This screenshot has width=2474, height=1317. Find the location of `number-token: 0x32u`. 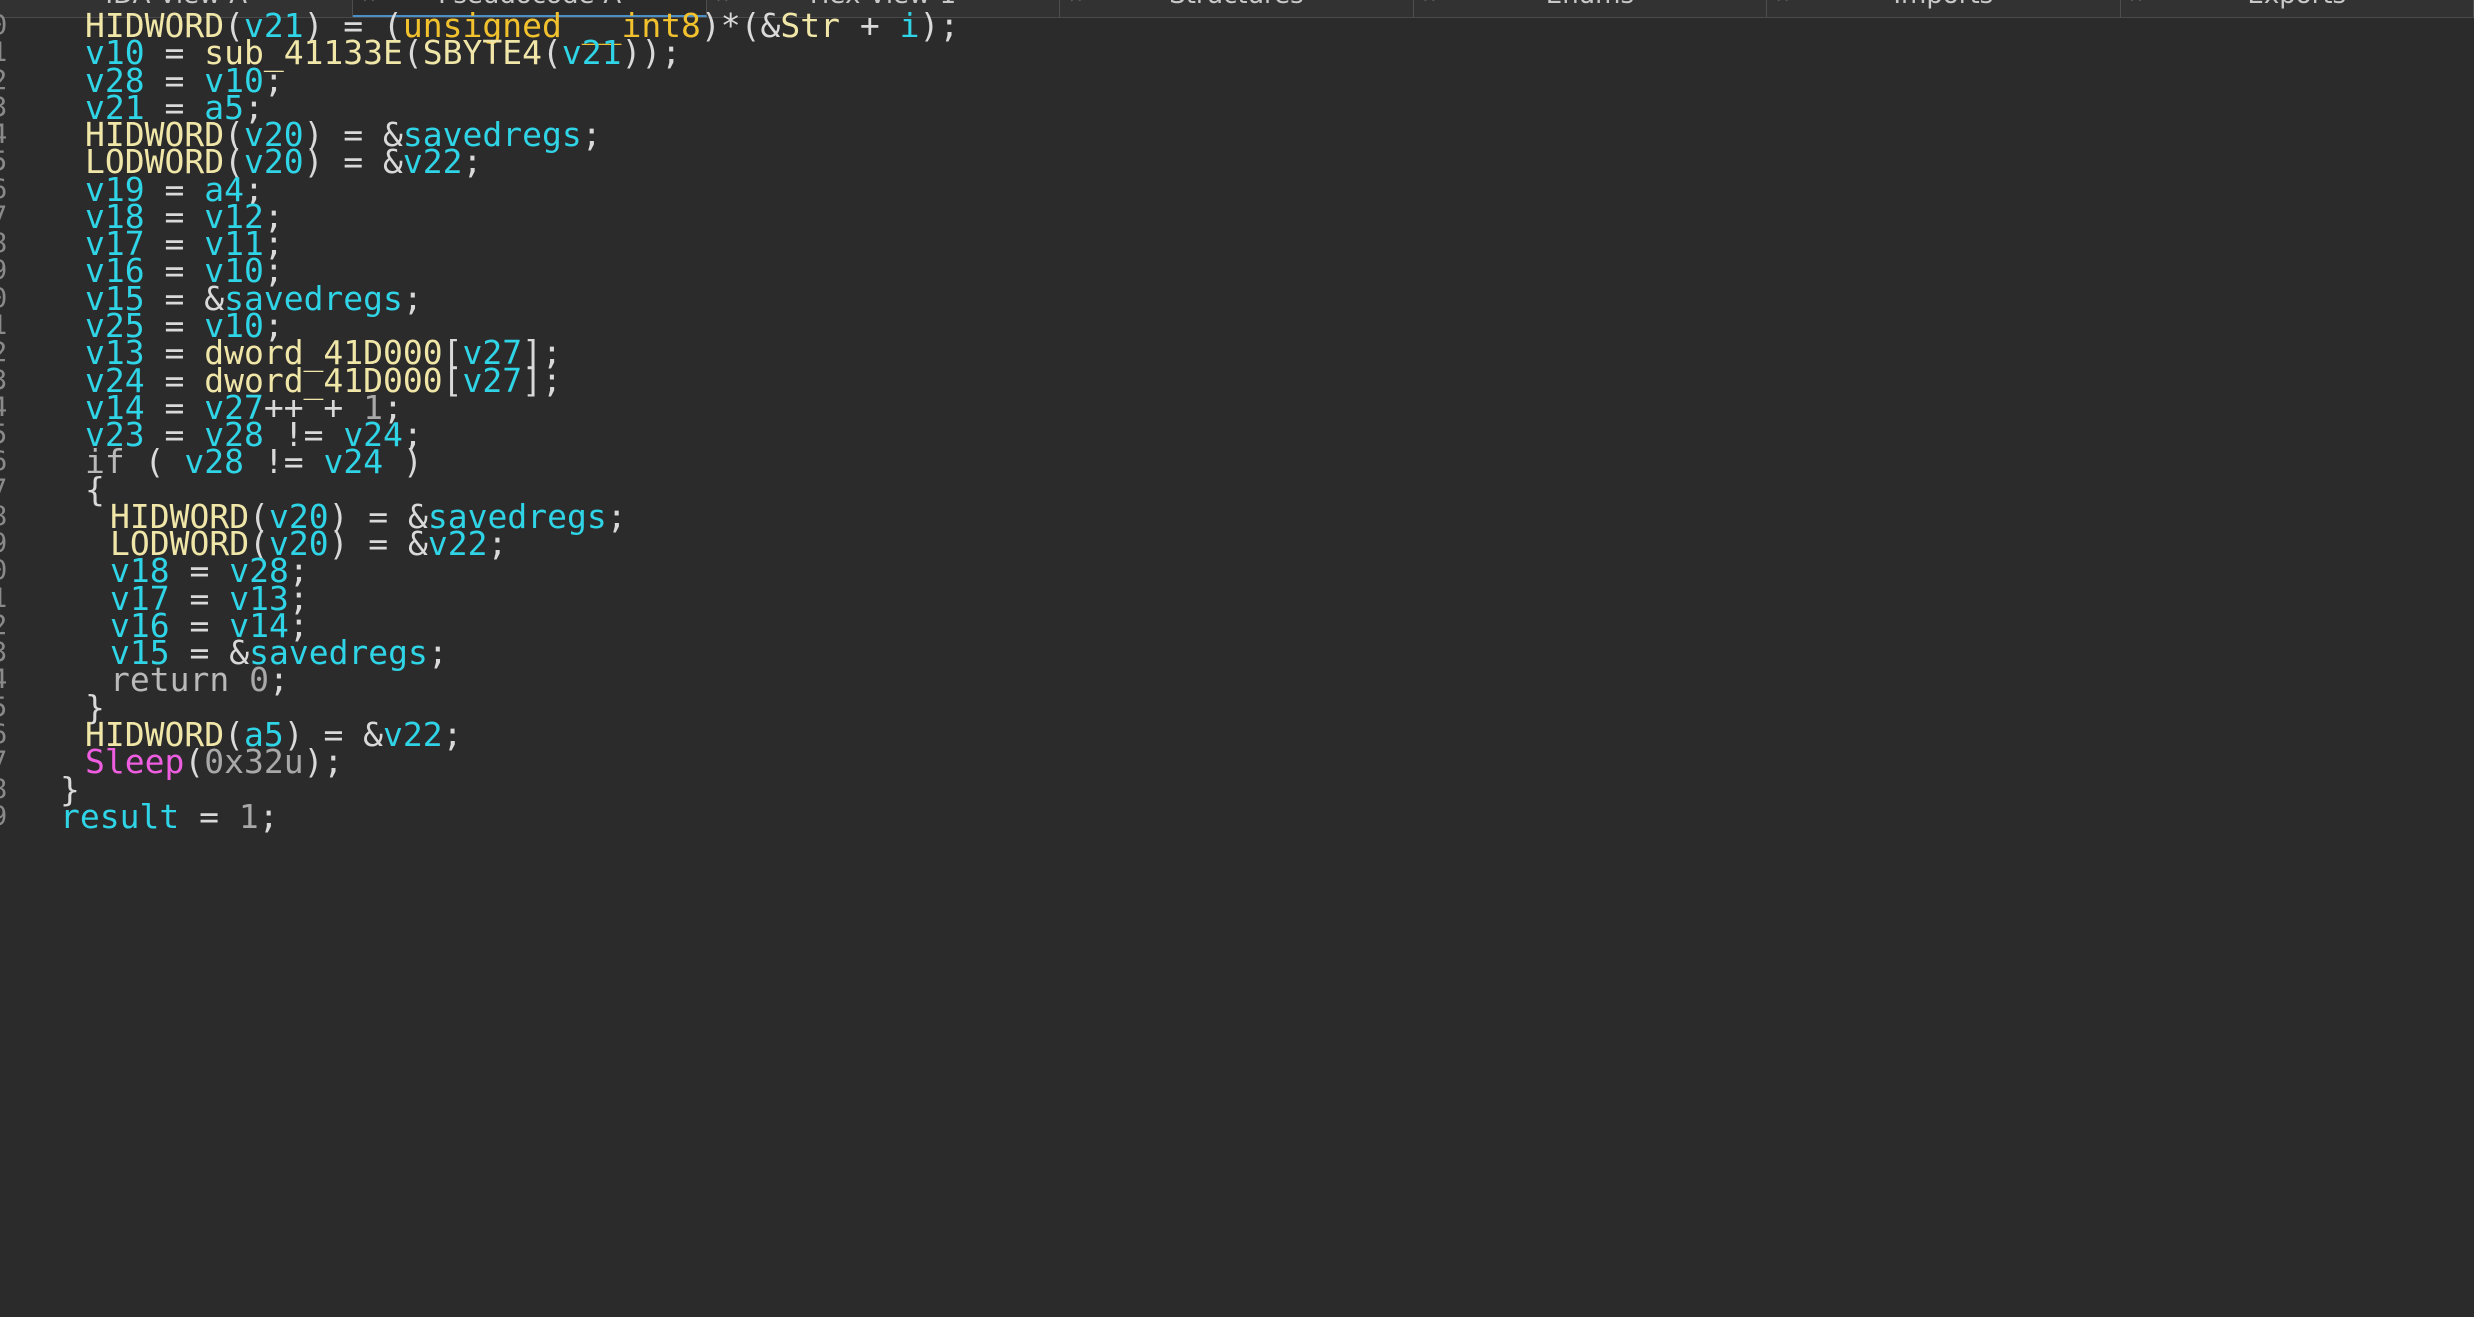

number-token: 0x32u is located at coordinates (253, 761).